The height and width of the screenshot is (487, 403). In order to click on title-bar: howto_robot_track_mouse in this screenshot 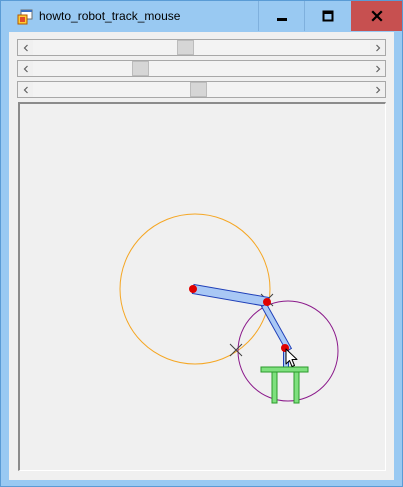, I will do `click(201, 16)`.